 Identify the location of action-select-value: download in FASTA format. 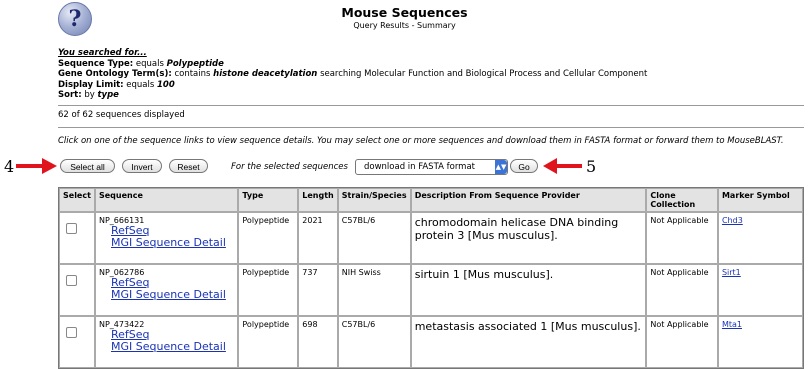
(419, 167).